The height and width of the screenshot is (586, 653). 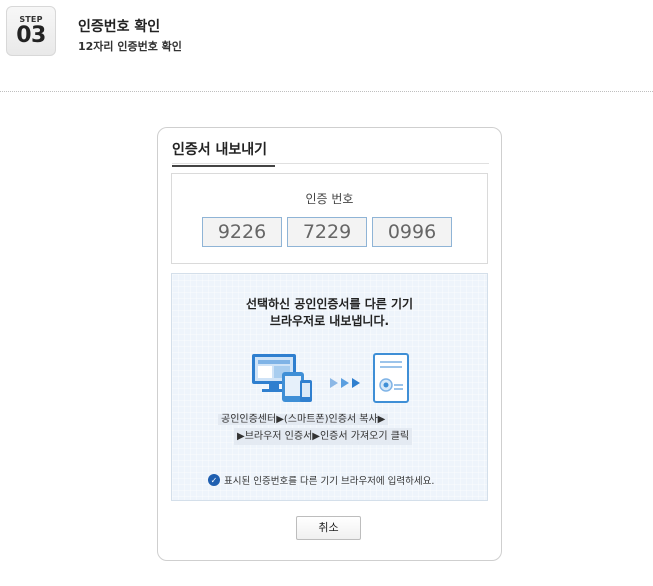 I want to click on arrows-icon, so click(x=345, y=383).